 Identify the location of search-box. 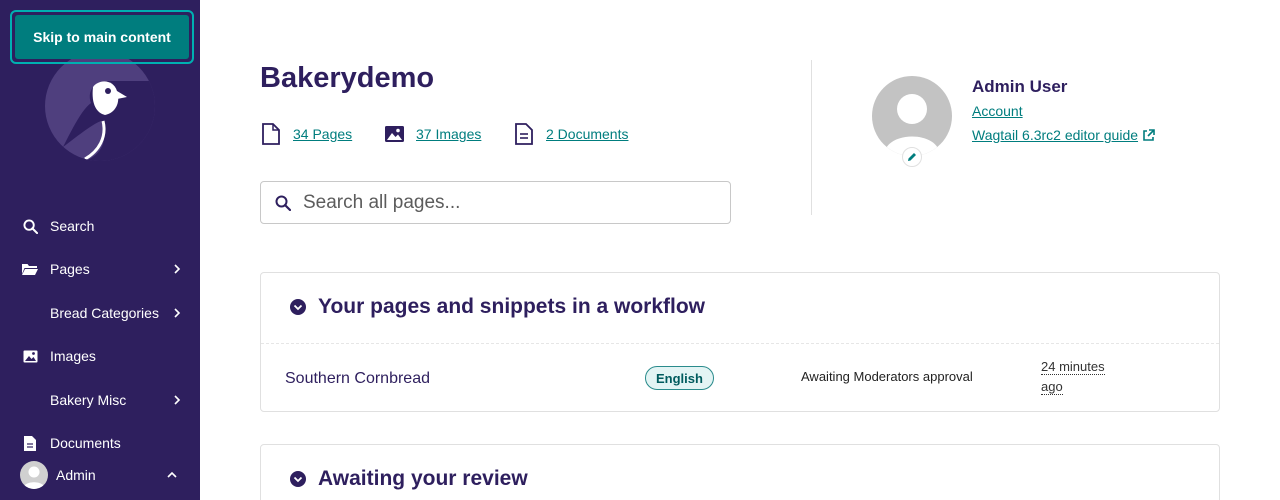
(495, 202).